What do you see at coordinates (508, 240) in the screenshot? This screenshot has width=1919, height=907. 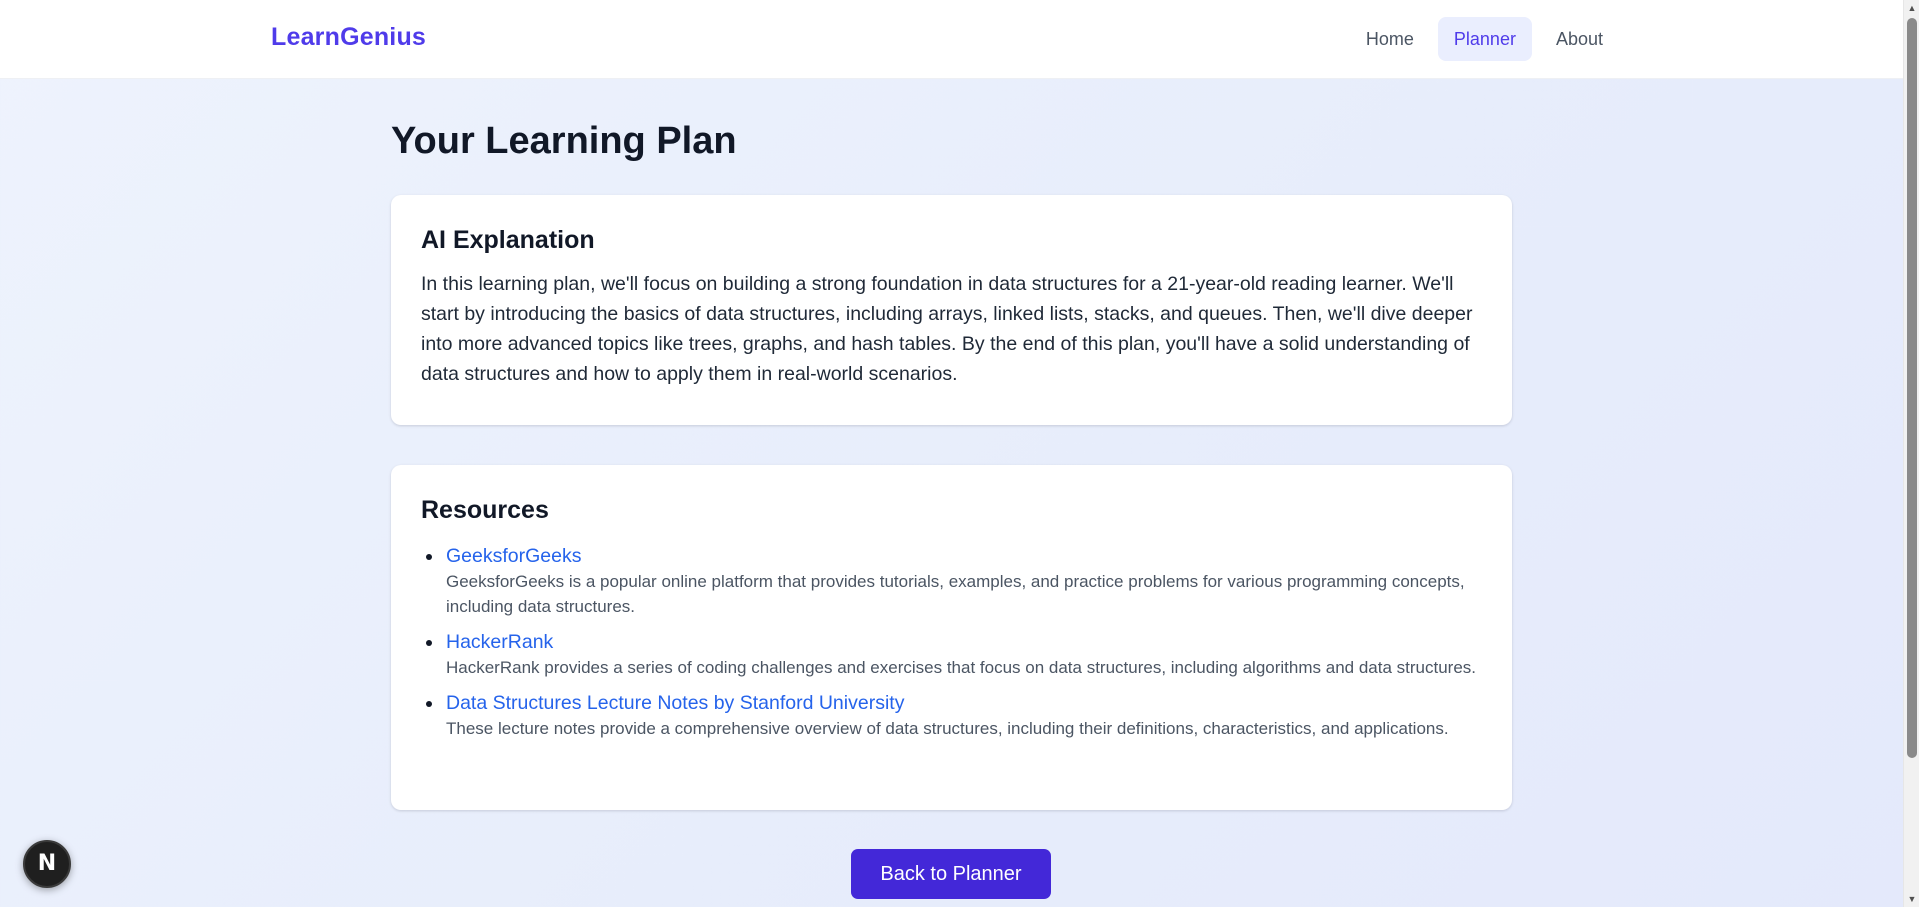 I see `ai-explanation-heading: AI Explanation` at bounding box center [508, 240].